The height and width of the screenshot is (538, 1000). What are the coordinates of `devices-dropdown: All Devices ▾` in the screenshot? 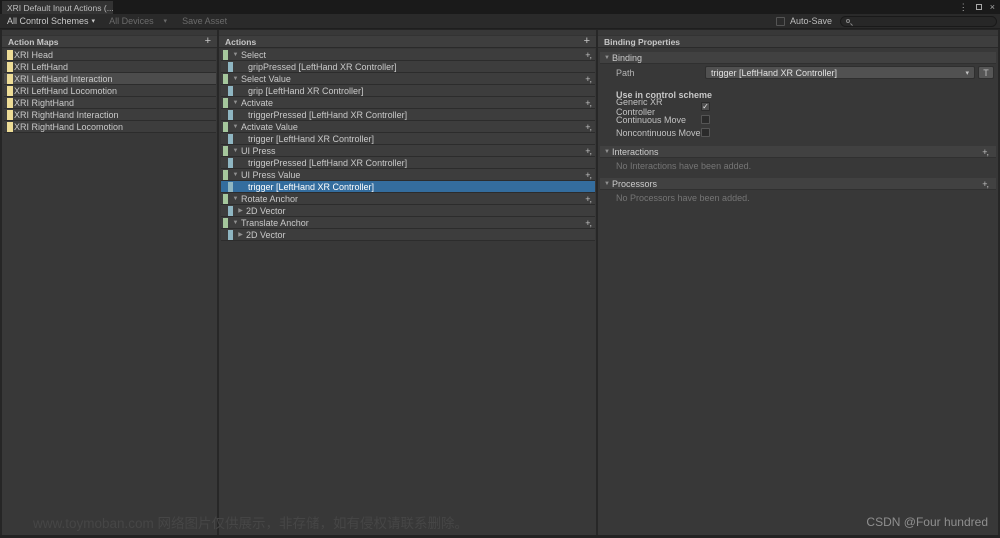 It's located at (138, 21).